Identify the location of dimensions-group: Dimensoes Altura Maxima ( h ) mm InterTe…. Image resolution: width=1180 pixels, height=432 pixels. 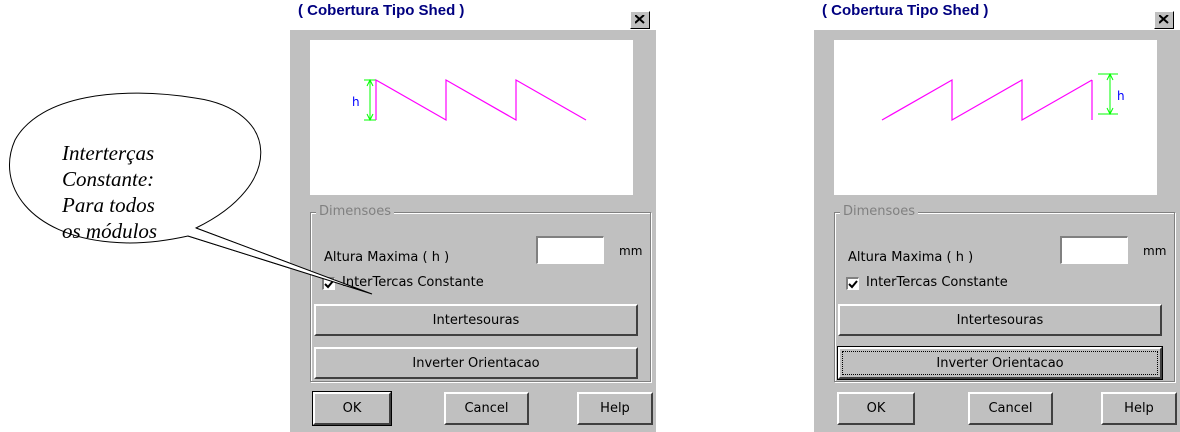
(1004, 293).